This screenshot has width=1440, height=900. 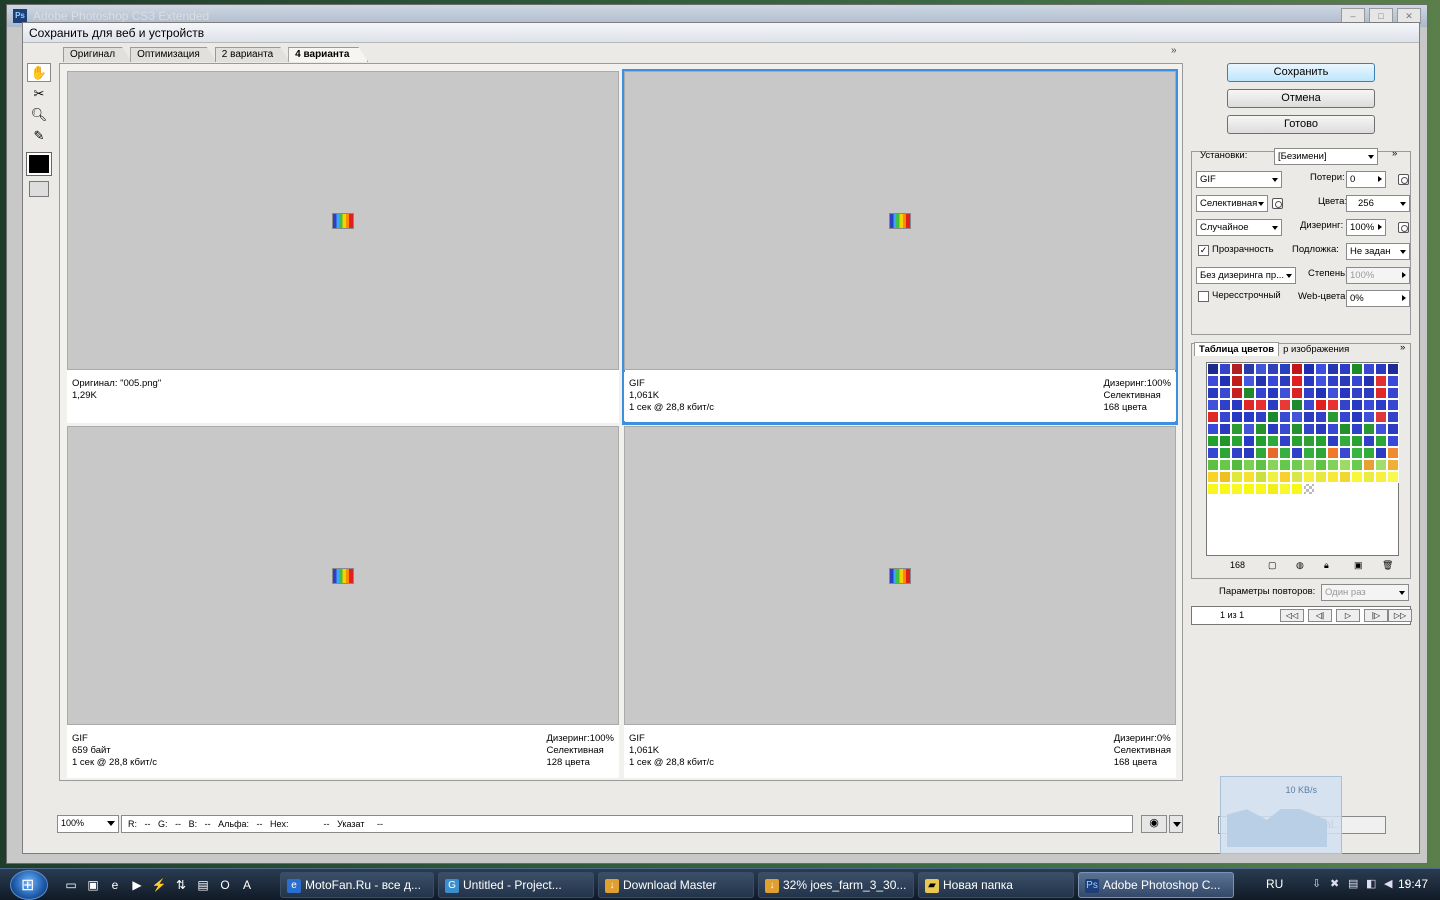 I want to click on tab-2-up: 2 варианта, so click(x=252, y=54).